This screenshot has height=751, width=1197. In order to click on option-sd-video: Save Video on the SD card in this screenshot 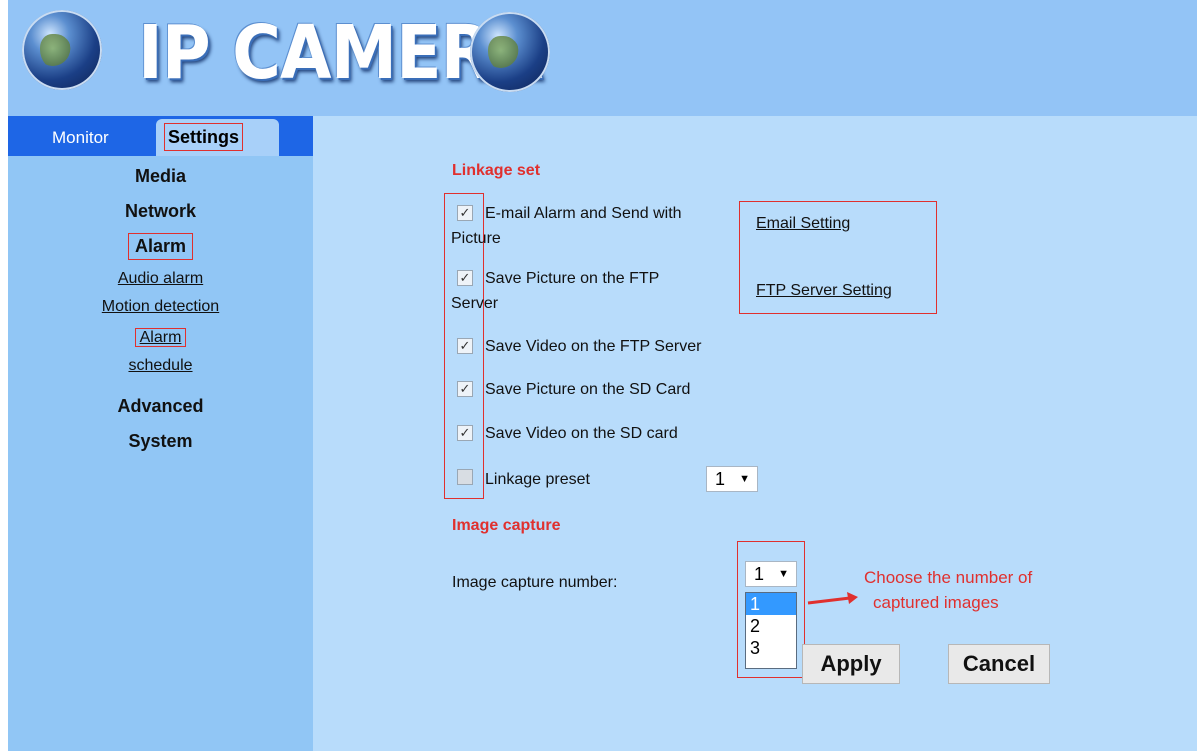, I will do `click(581, 433)`.